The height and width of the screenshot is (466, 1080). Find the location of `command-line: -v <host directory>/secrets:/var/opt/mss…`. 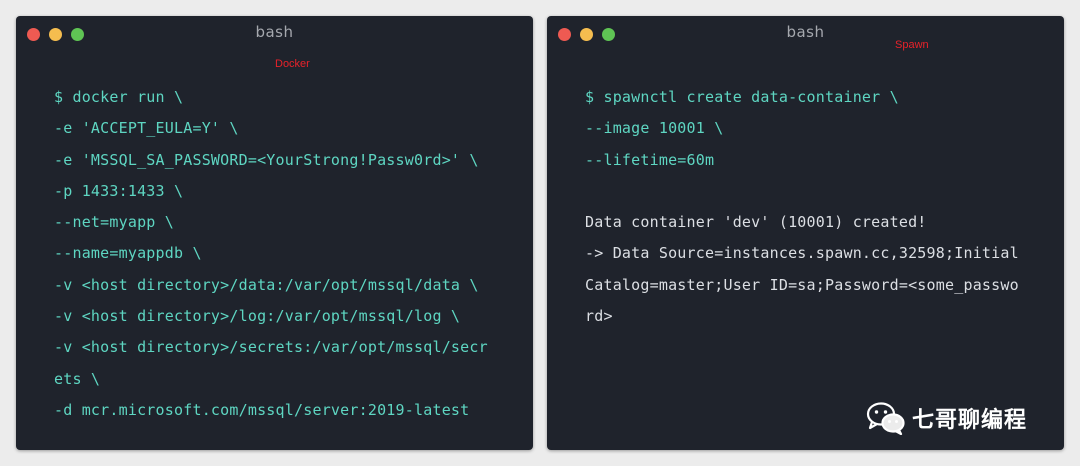

command-line: -v <host directory>/secrets:/var/opt/mss… is located at coordinates (271, 347).